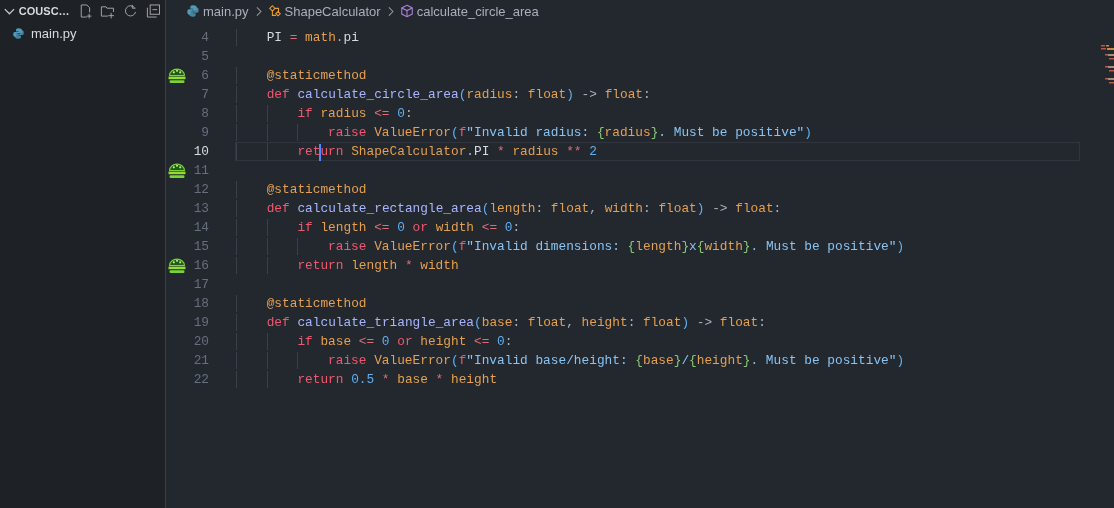  I want to click on line-number: 18, so click(200, 303).